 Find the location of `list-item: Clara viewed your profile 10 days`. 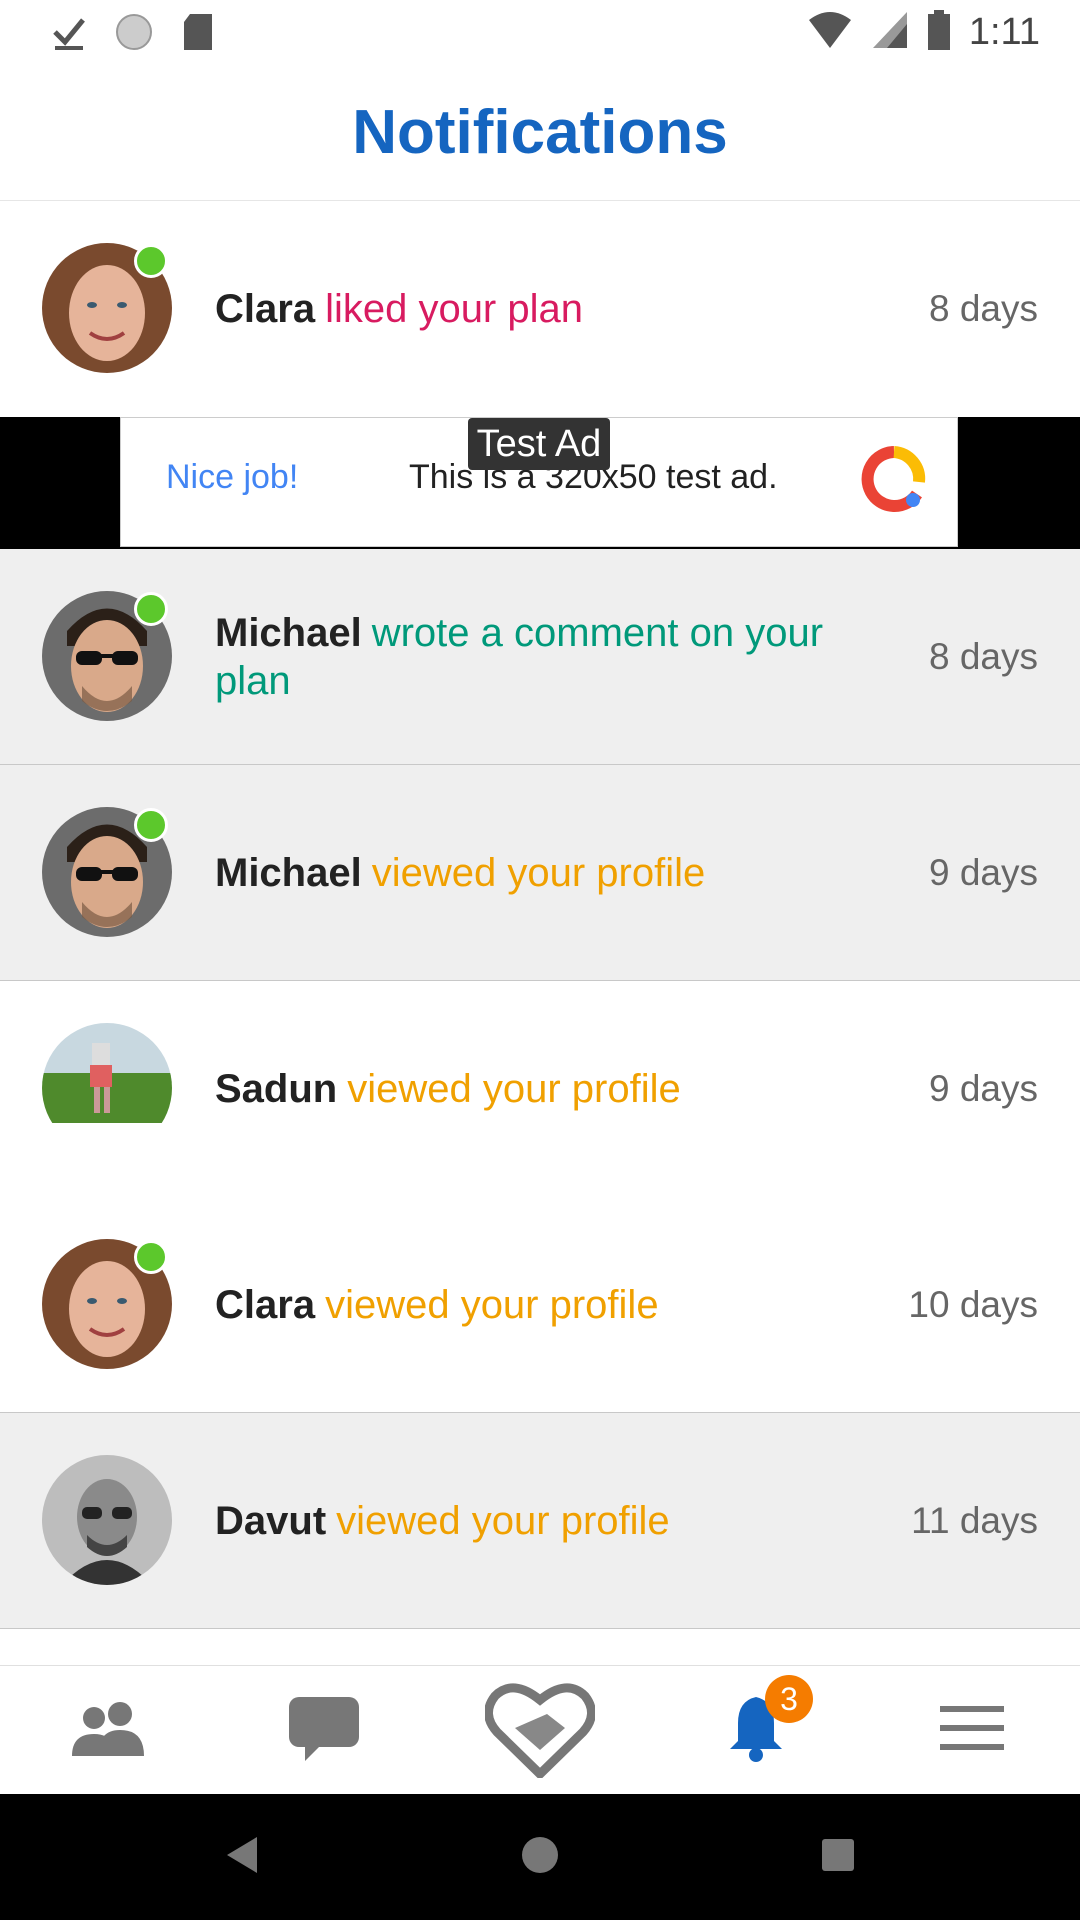

list-item: Clara viewed your profile 10 days is located at coordinates (540, 1305).